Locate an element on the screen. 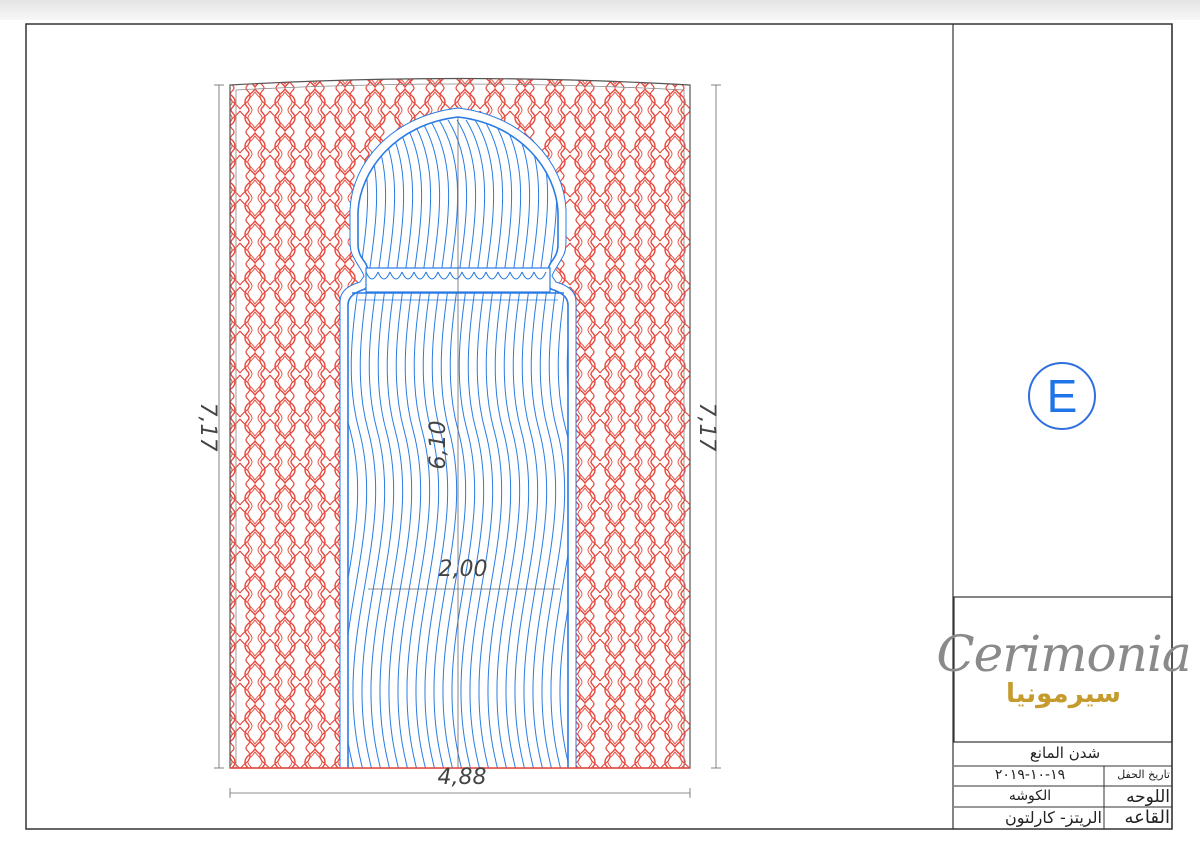 The image size is (1200, 852). hall-value: الريتز- كارلتون is located at coordinates (1053, 817).